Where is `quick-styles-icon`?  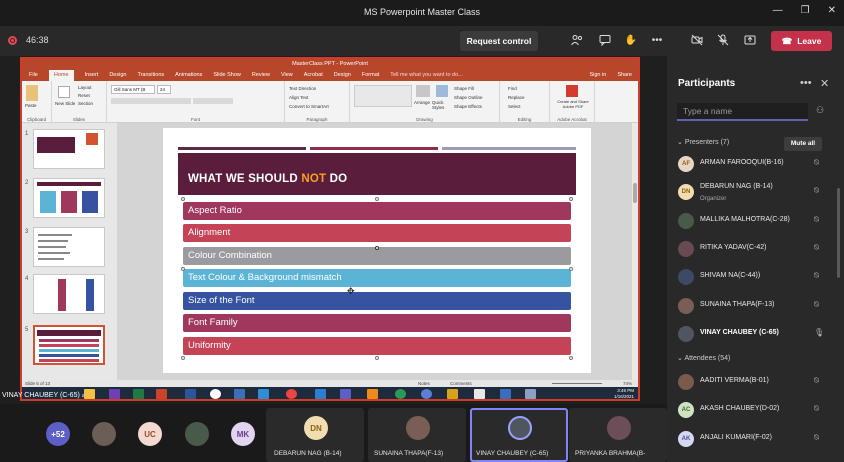 quick-styles-icon is located at coordinates (442, 91).